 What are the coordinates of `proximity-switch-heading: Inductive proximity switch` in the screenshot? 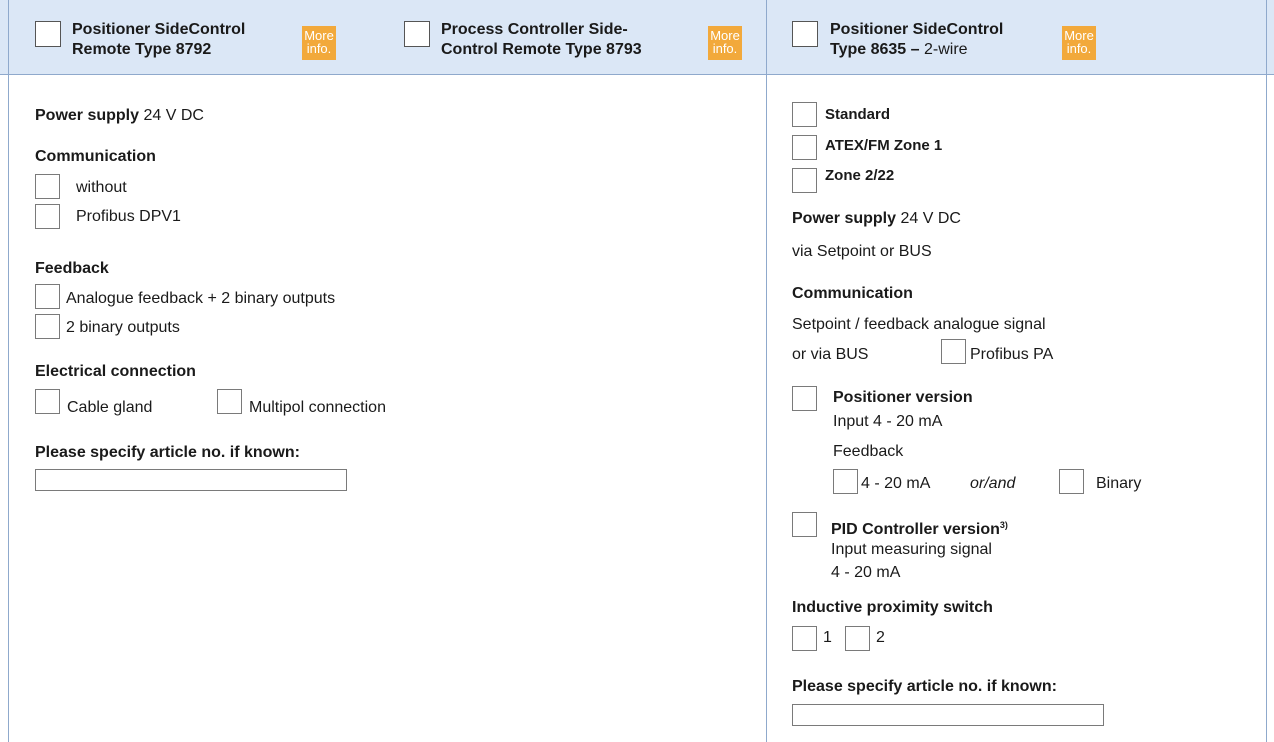 It's located at (892, 607).